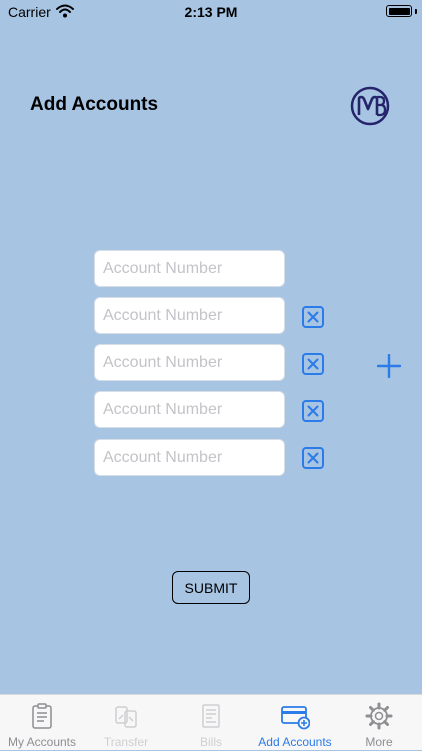 The height and width of the screenshot is (751, 422). I want to click on tab-bar: My Accounts Transfer Bills Add Accounts, so click(211, 722).